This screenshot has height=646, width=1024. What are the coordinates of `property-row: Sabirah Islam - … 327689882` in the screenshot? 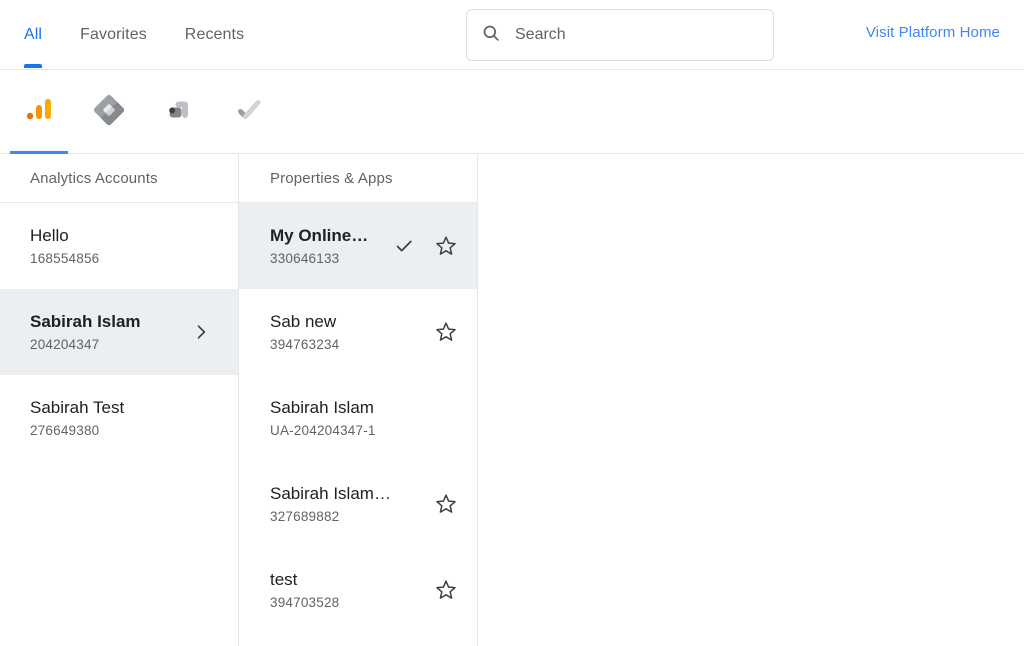 It's located at (358, 504).